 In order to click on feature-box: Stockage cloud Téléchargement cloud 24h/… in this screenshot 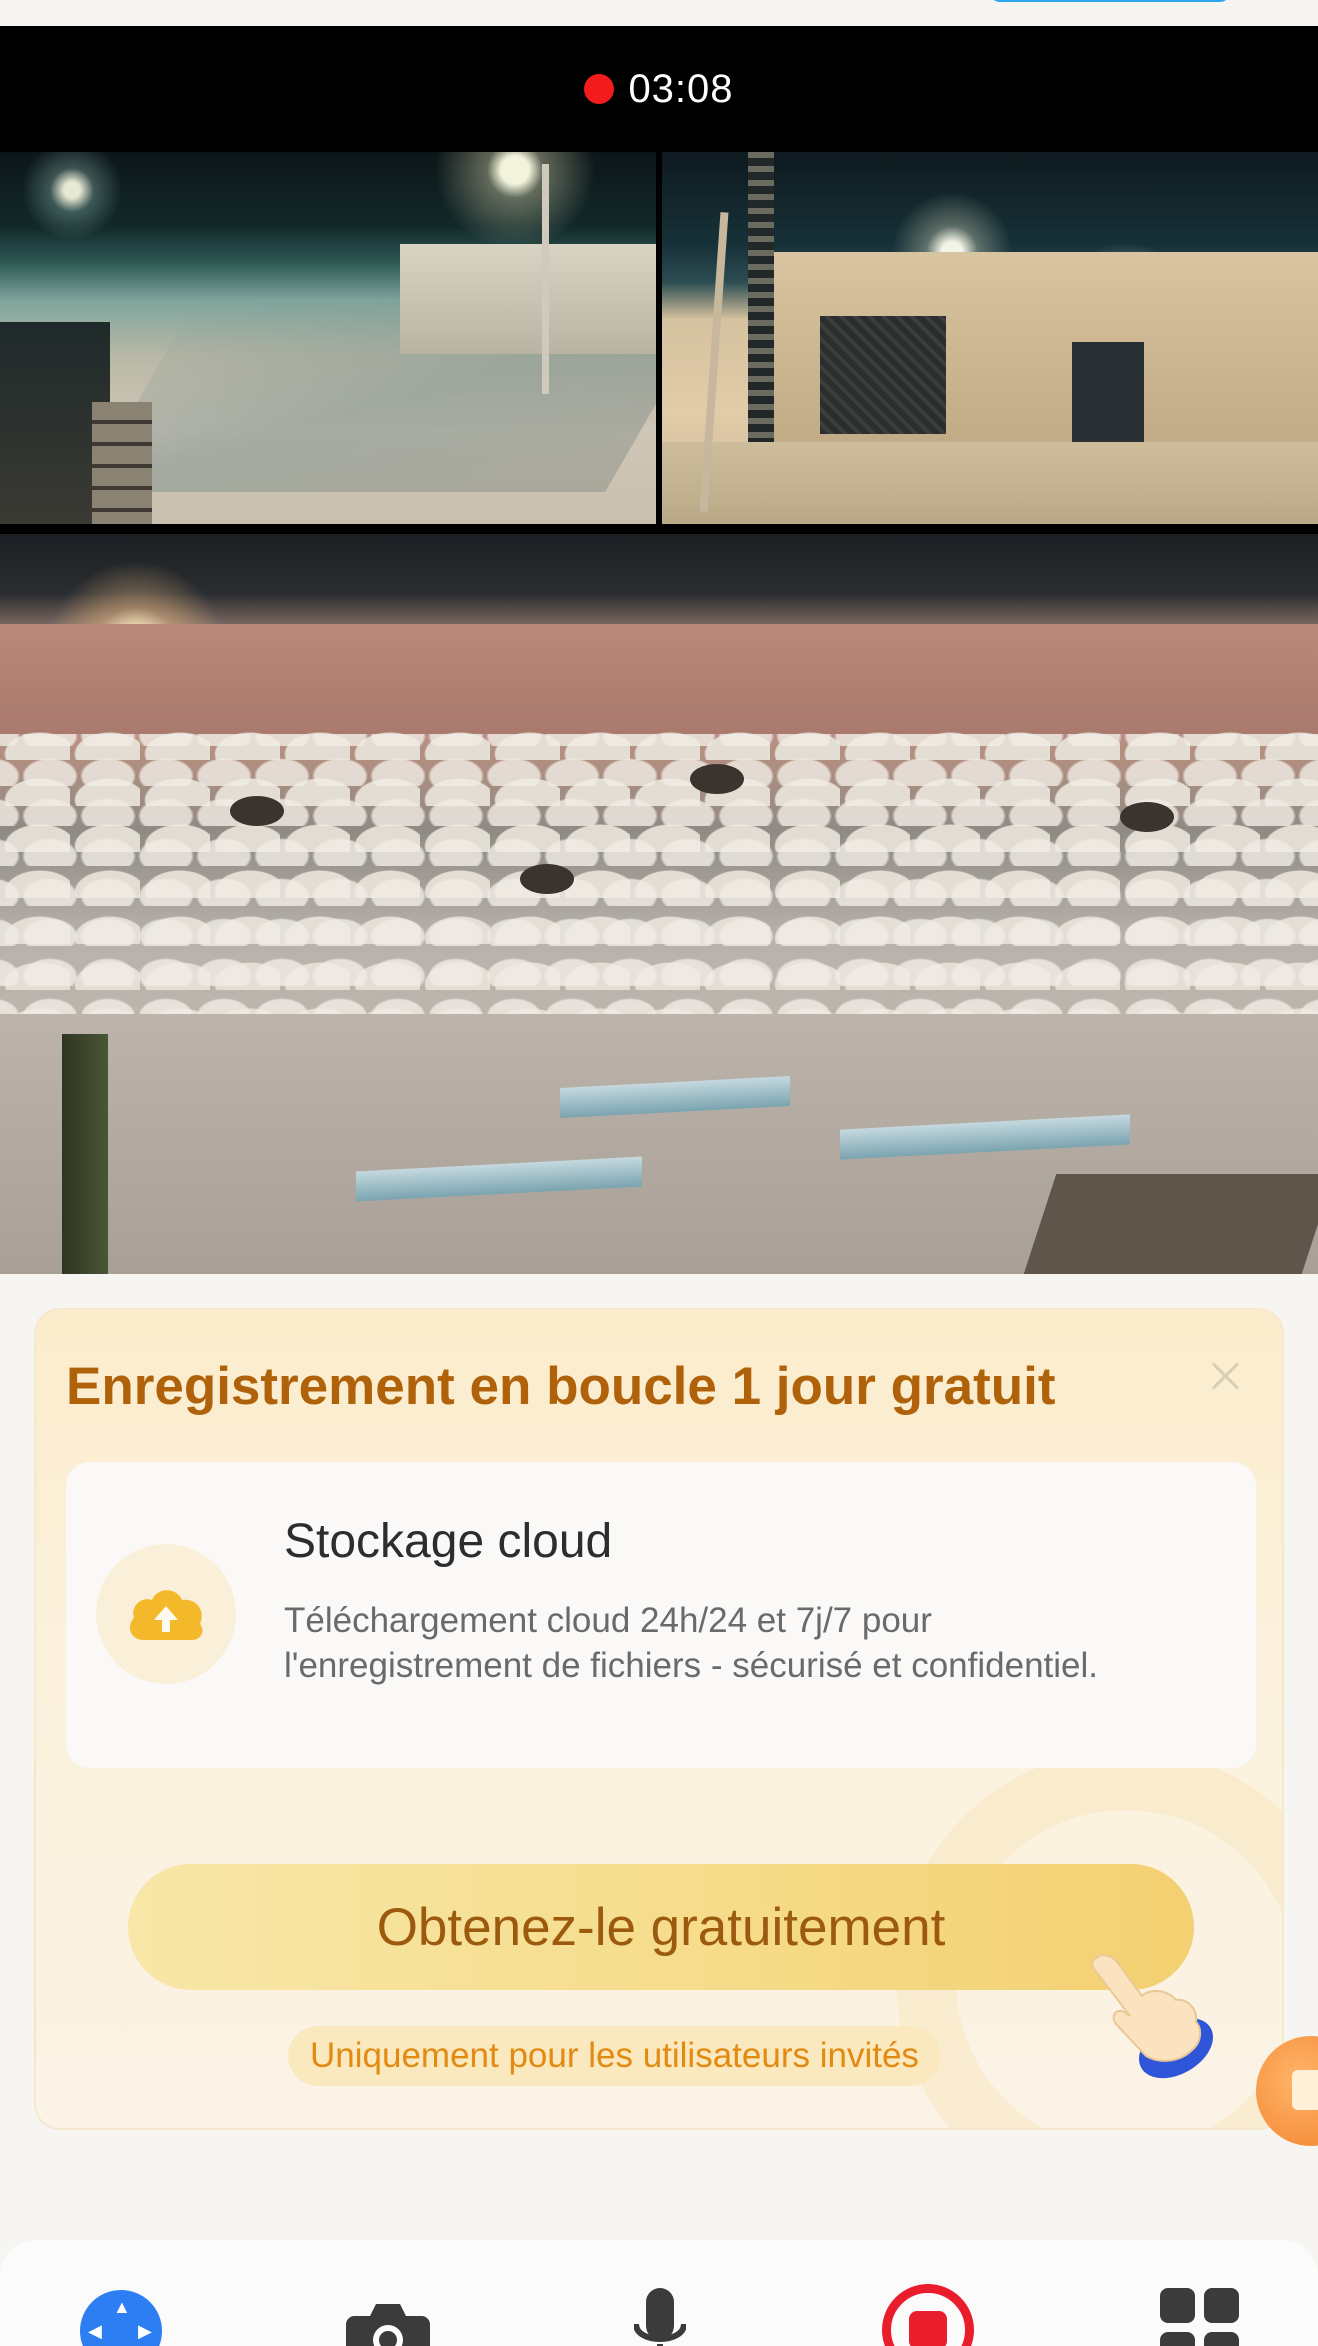, I will do `click(661, 1615)`.